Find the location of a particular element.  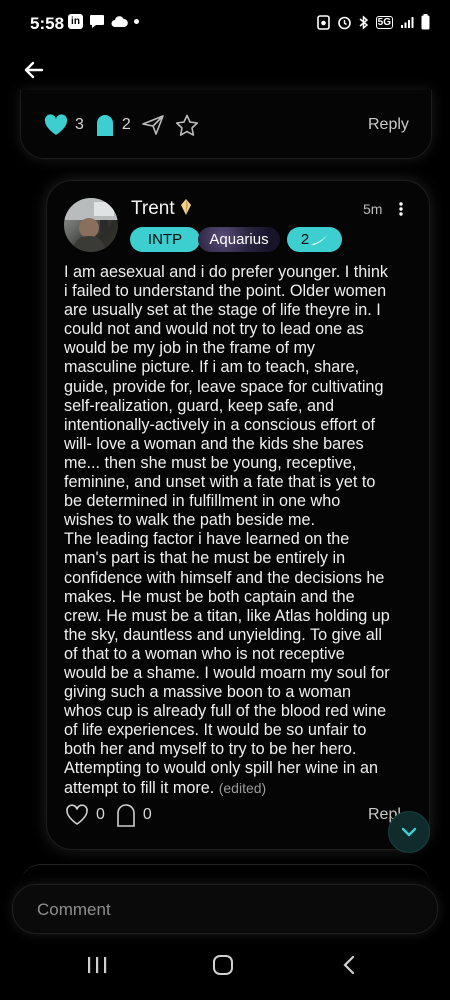

ghost-count: 0 is located at coordinates (147, 814).